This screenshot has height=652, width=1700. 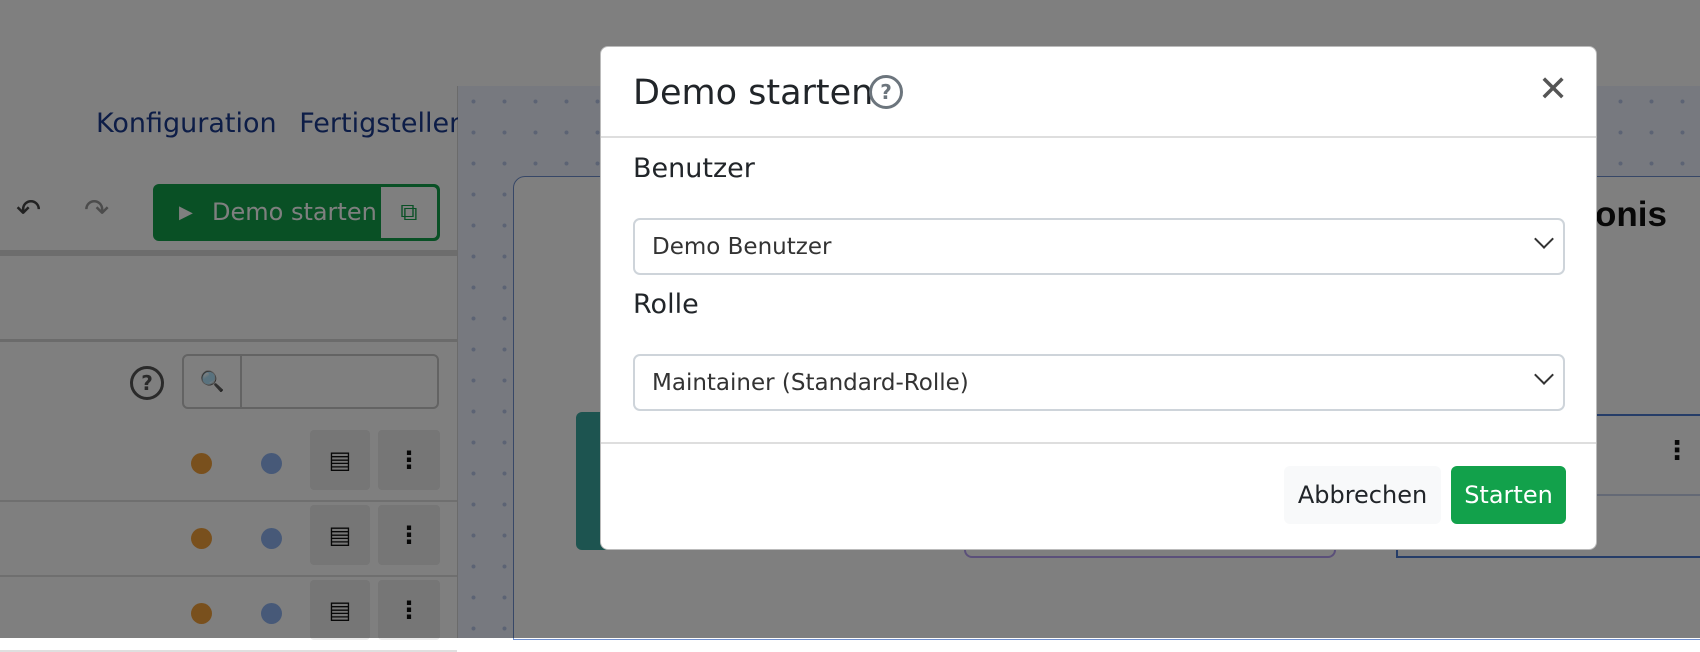 I want to click on role-select: Maintainer (Standard-Rolle), so click(x=1099, y=382).